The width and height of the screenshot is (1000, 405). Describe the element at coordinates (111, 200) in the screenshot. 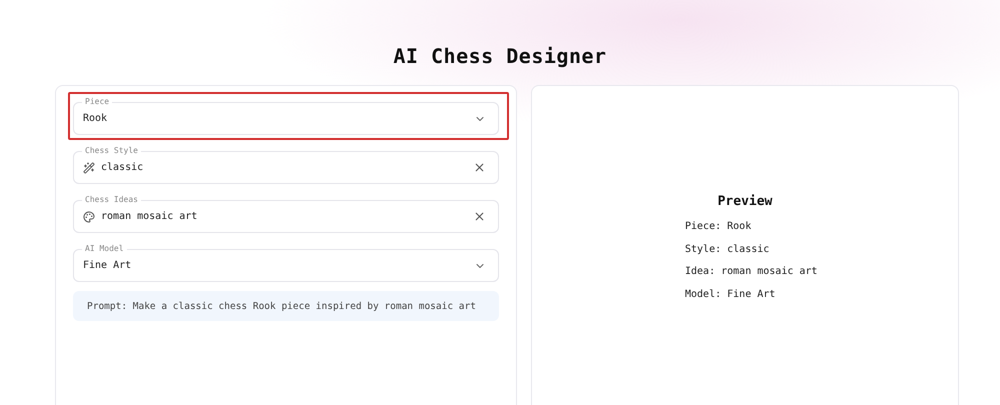

I see `field-label: Chess Ideas` at that location.